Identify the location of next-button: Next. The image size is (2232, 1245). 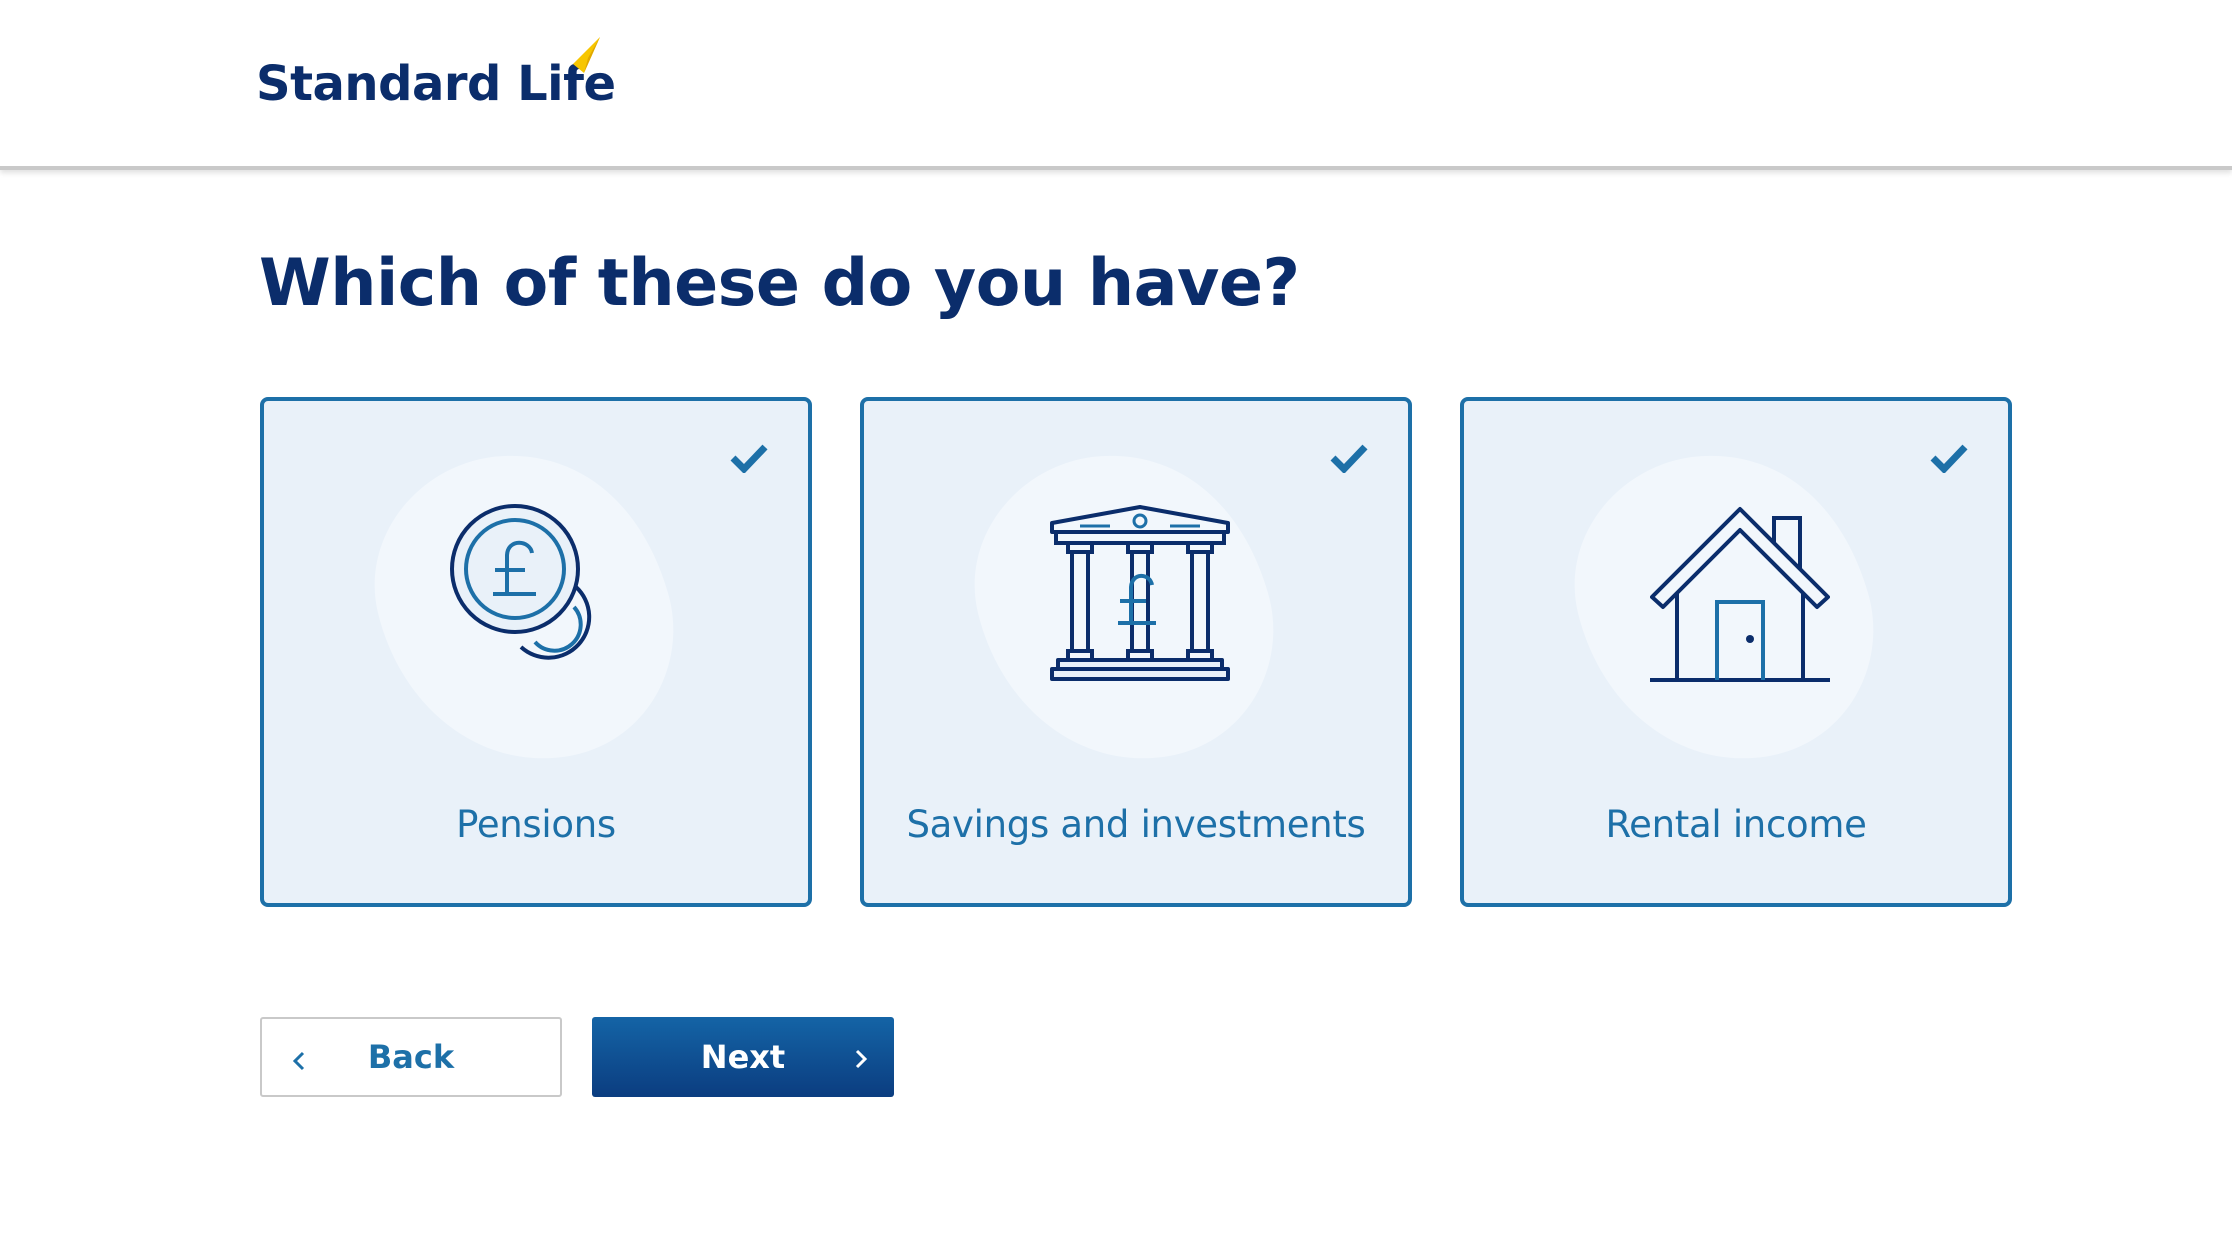
(743, 1057).